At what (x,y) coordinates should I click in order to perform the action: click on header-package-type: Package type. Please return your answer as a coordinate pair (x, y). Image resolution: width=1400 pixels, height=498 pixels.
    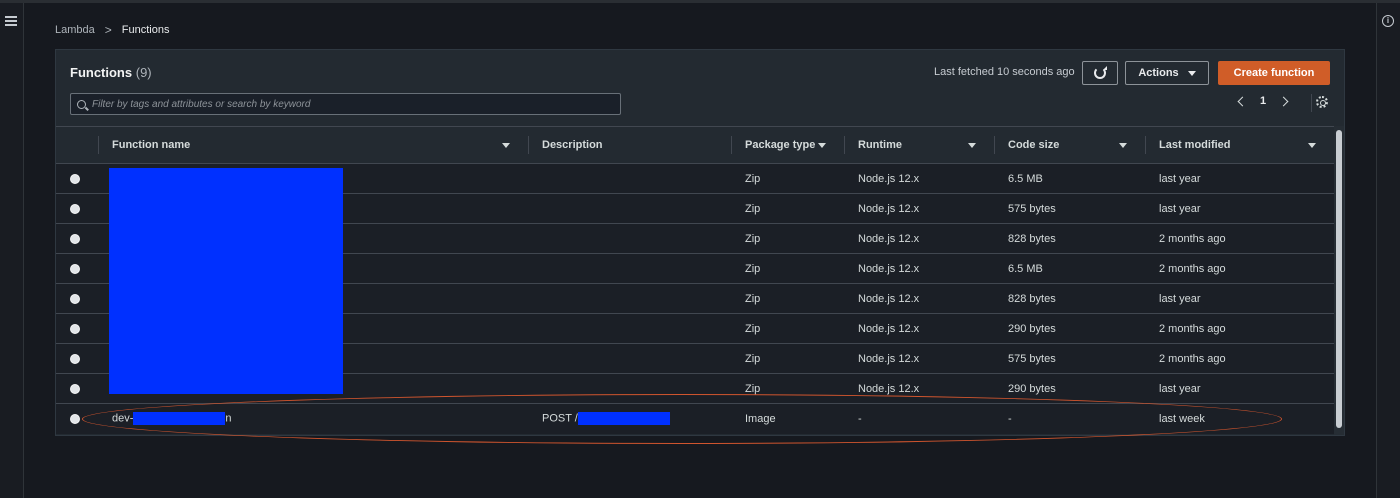
    Looking at the image, I should click on (787, 145).